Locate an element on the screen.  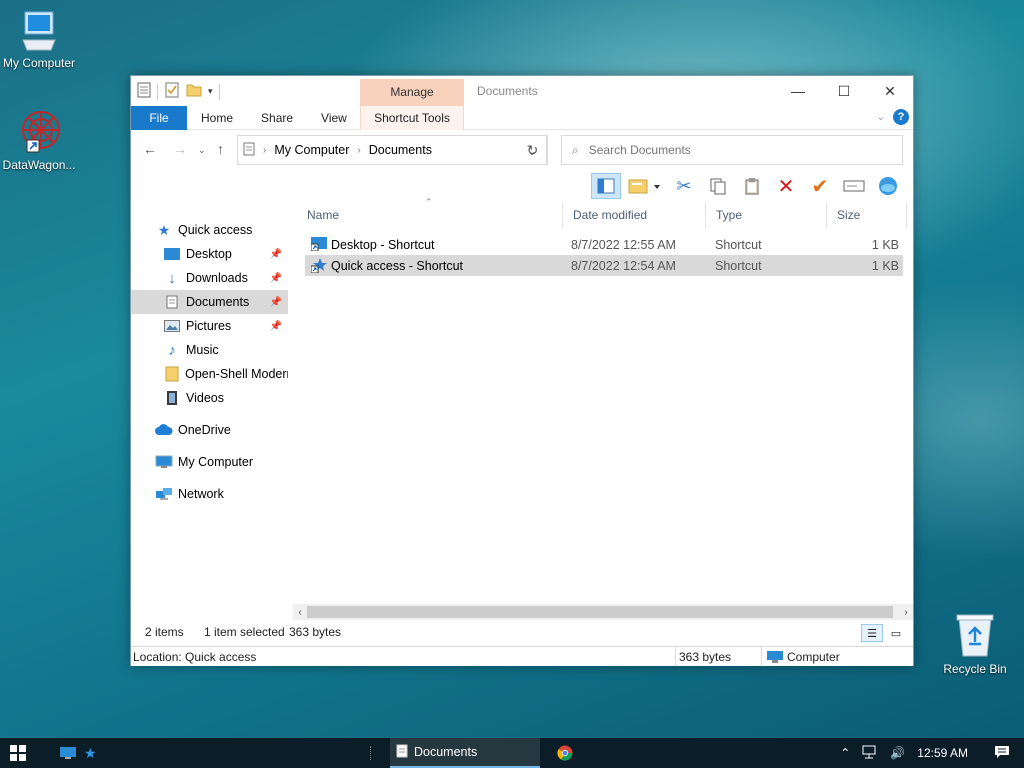
qat-separator is located at coordinates (219, 91).